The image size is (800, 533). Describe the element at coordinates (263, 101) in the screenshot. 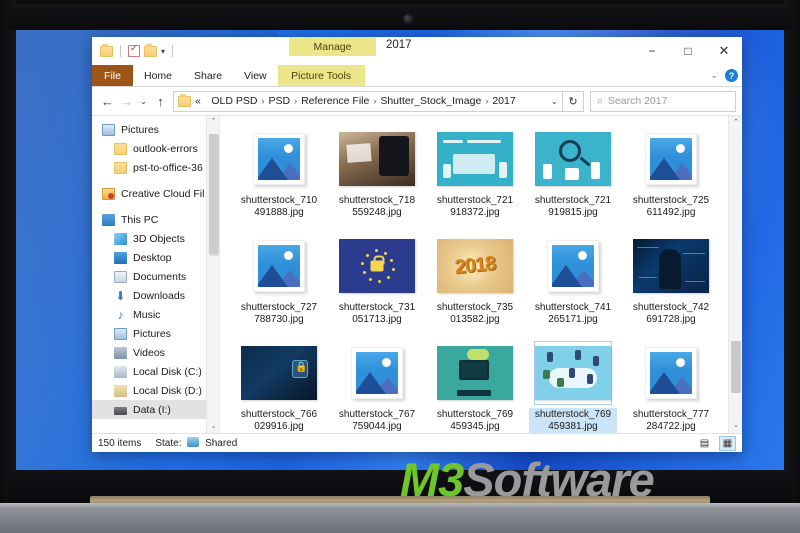

I see `crumb-sep-1: ›` at that location.